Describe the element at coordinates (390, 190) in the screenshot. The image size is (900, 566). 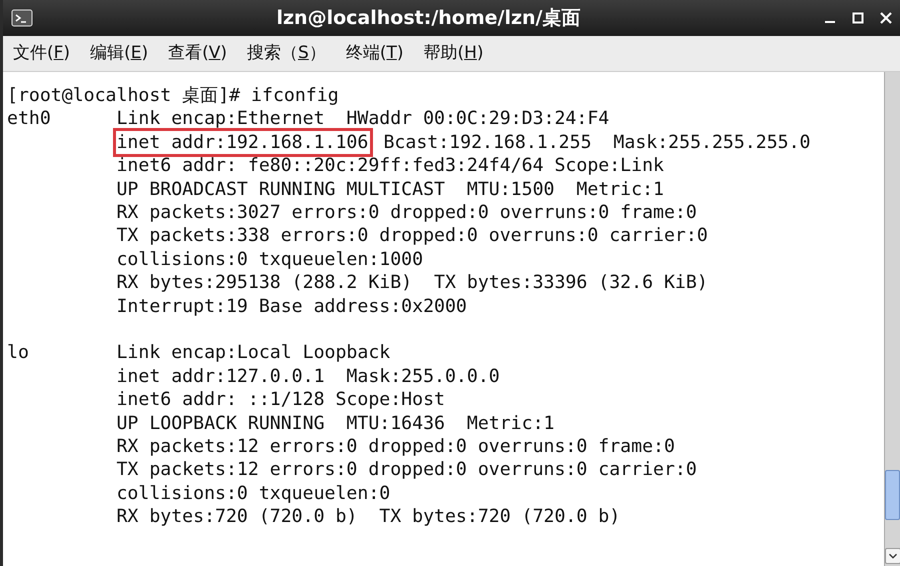
I see `output-line: UP BROADCAST RUNNING MULTICAST MTU:1500 Metric:1` at that location.